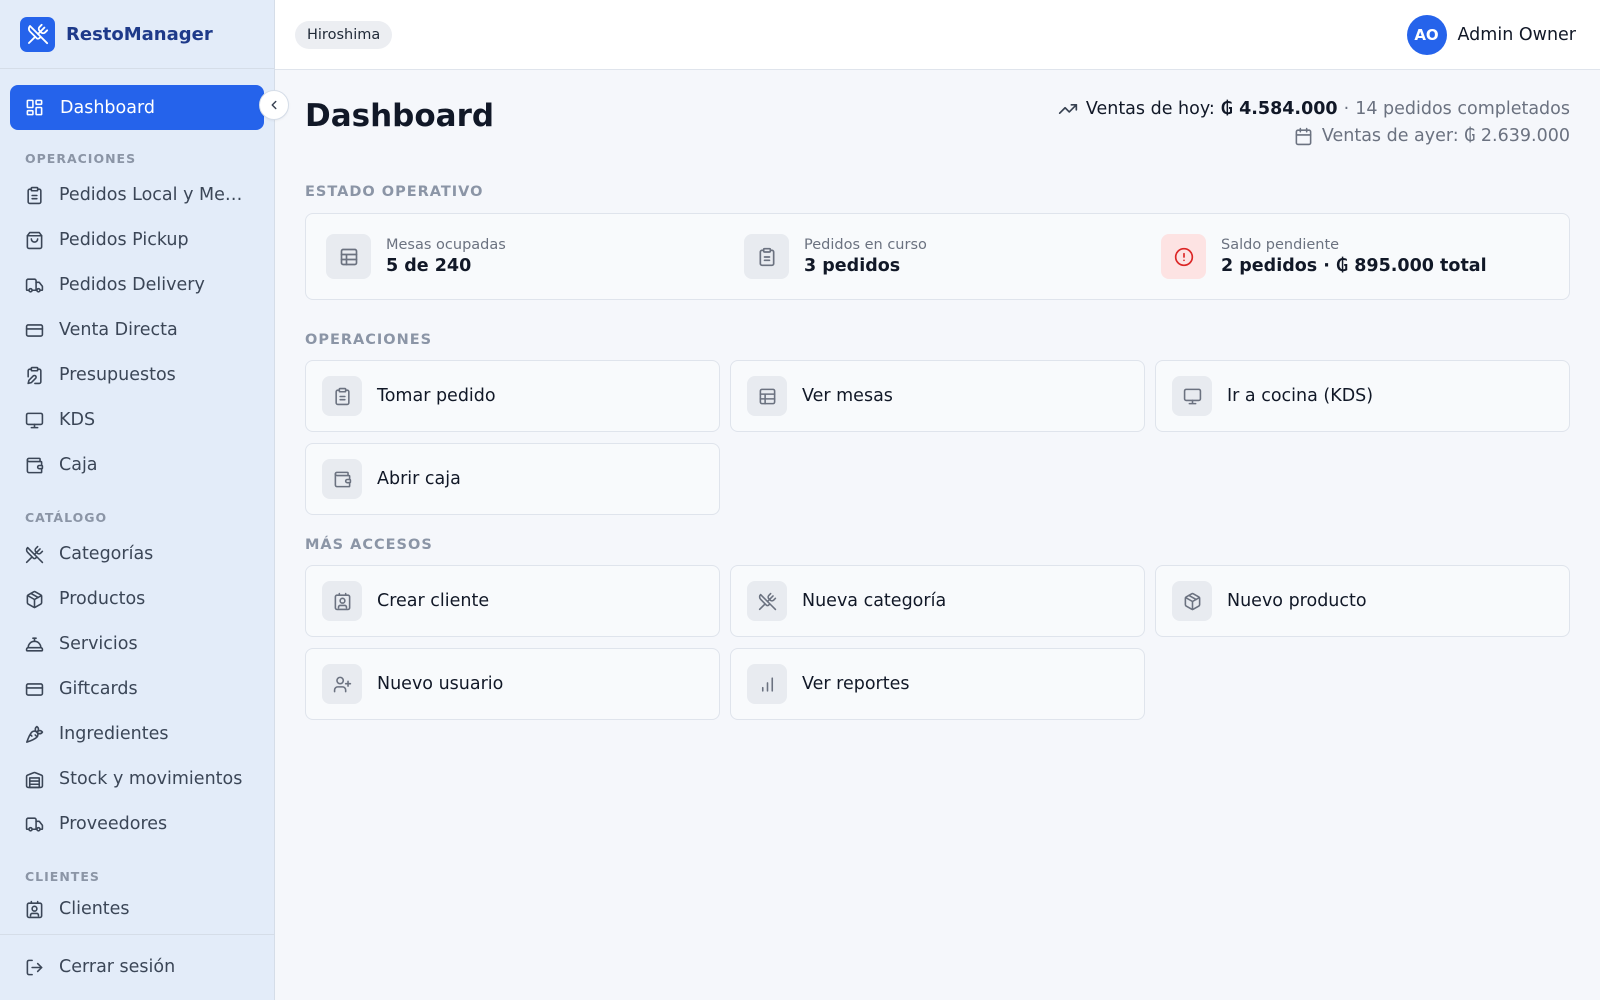  I want to click on sidebar-item-productos: Productos, so click(145, 599).